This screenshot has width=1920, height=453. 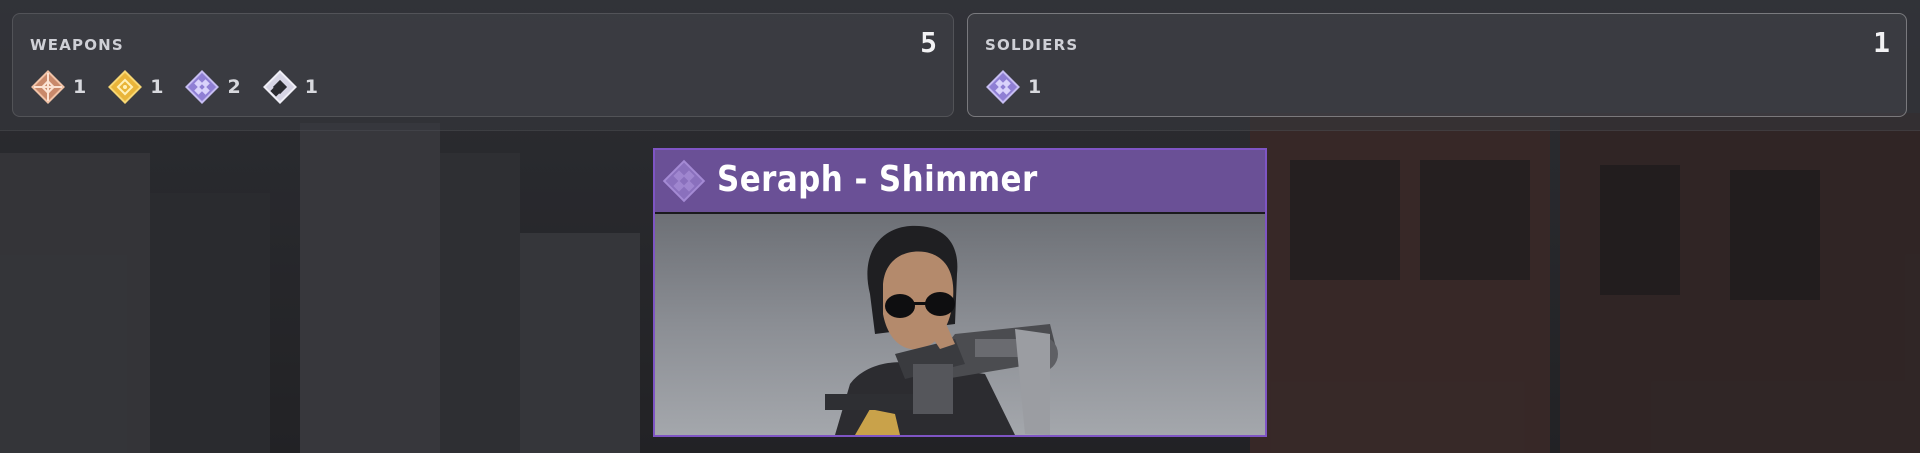 What do you see at coordinates (77, 45) in the screenshot?
I see `weapons-title: WEAPONS` at bounding box center [77, 45].